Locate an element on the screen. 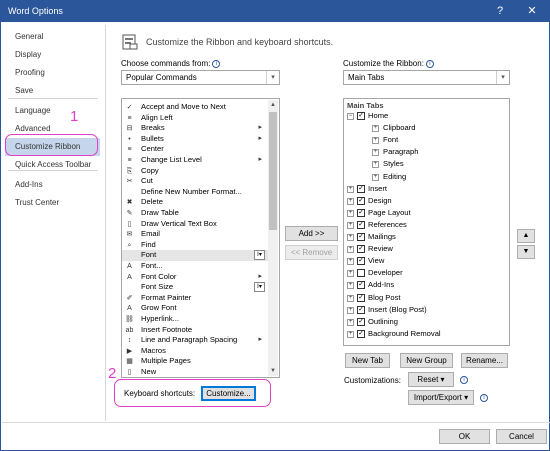  new-tab-button: New Tab is located at coordinates (367, 360).